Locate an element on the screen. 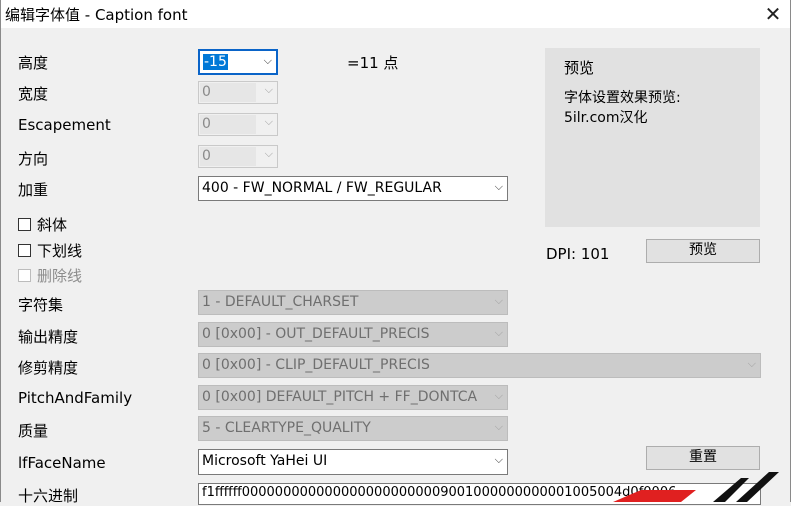 The image size is (791, 506). close-icon: ✕ is located at coordinates (773, 14).